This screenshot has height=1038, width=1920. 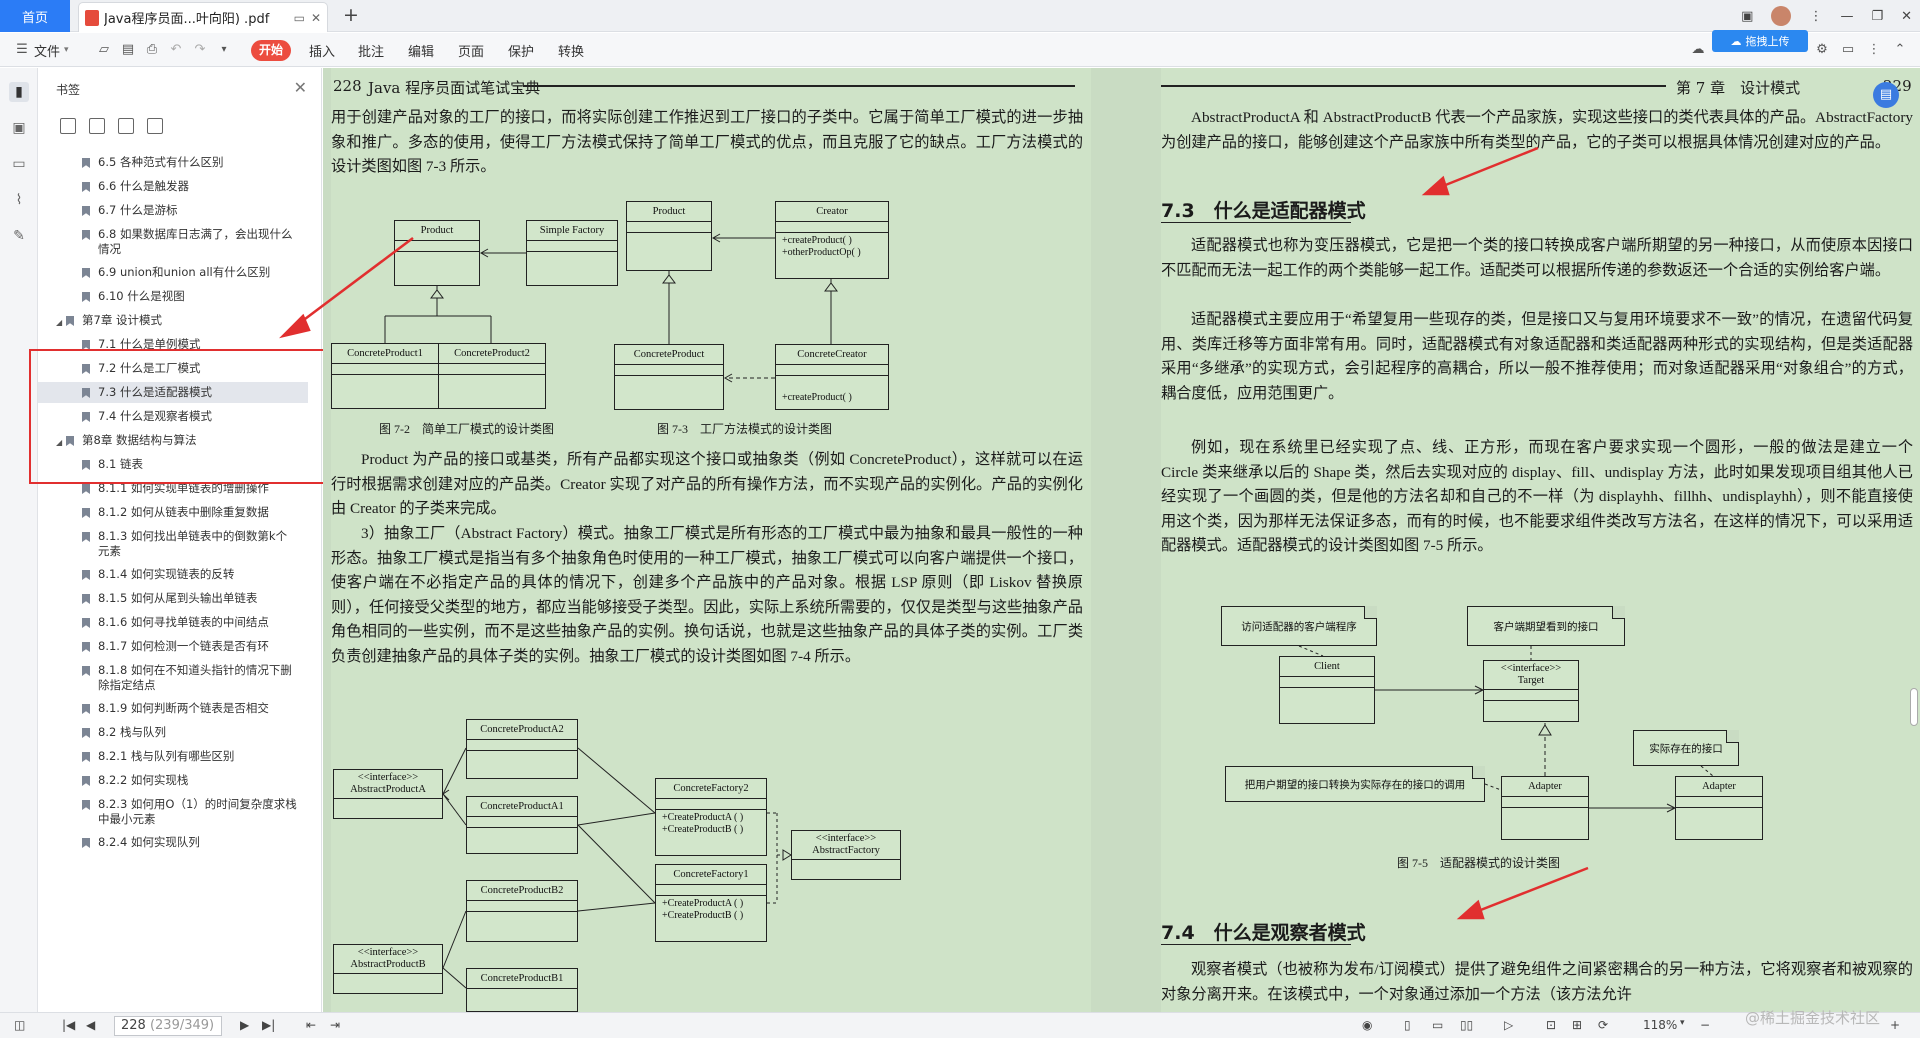 What do you see at coordinates (173, 296) in the screenshot?
I see `bookmark-item: 6.10 什么是视图` at bounding box center [173, 296].